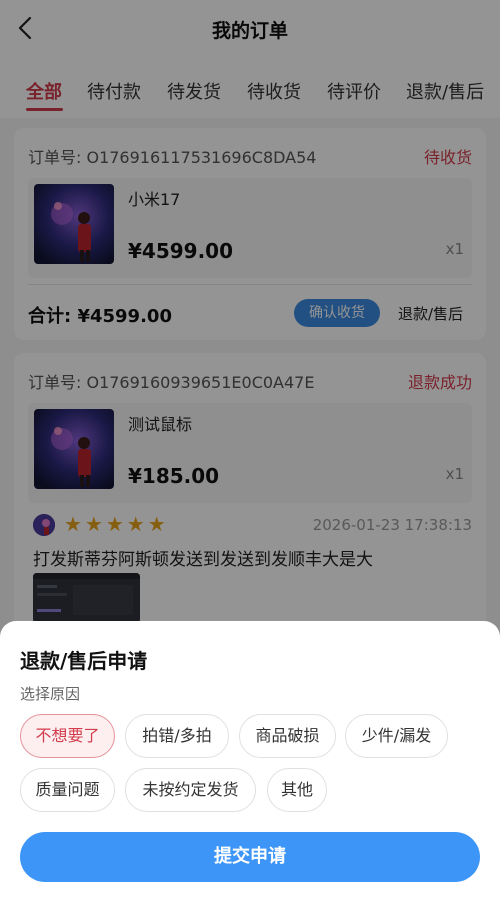 The width and height of the screenshot is (500, 902). I want to click on reason-chip: 其他, so click(297, 790).